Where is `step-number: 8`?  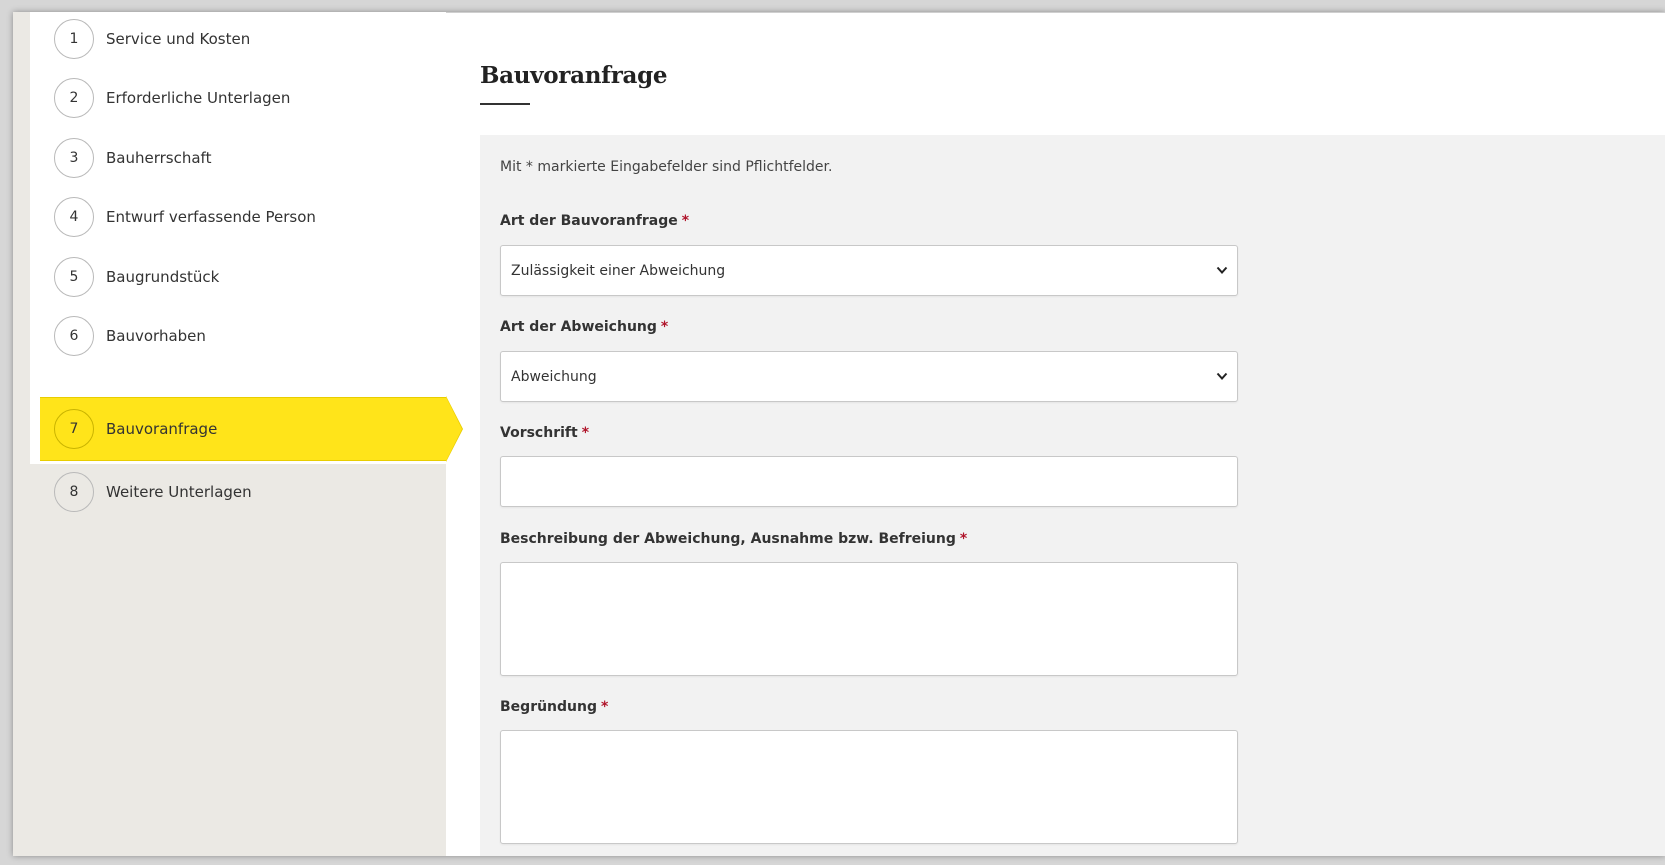 step-number: 8 is located at coordinates (74, 491).